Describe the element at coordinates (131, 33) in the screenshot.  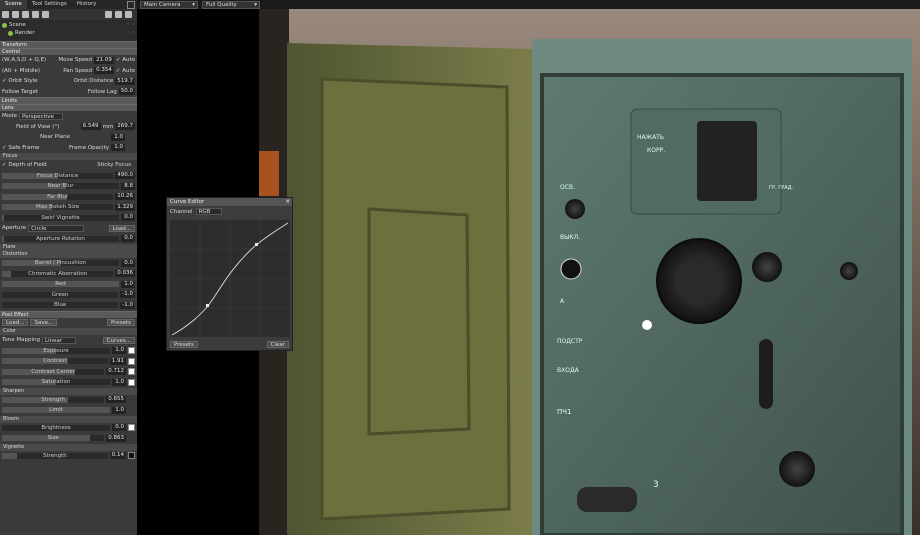
I see `visibility-icon: ◦ ◦` at that location.